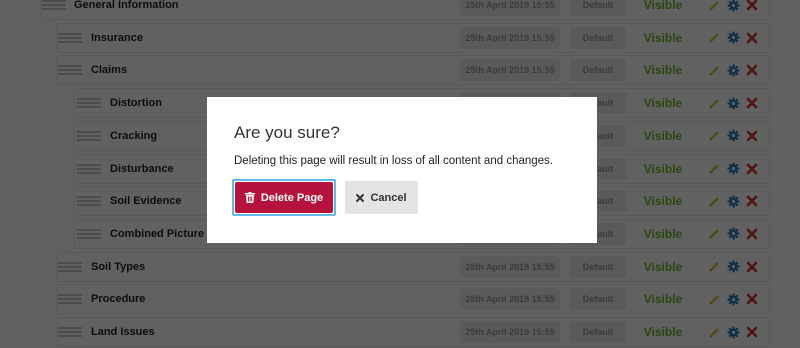 The image size is (800, 348). I want to click on cancel-button: Cancel, so click(381, 197).